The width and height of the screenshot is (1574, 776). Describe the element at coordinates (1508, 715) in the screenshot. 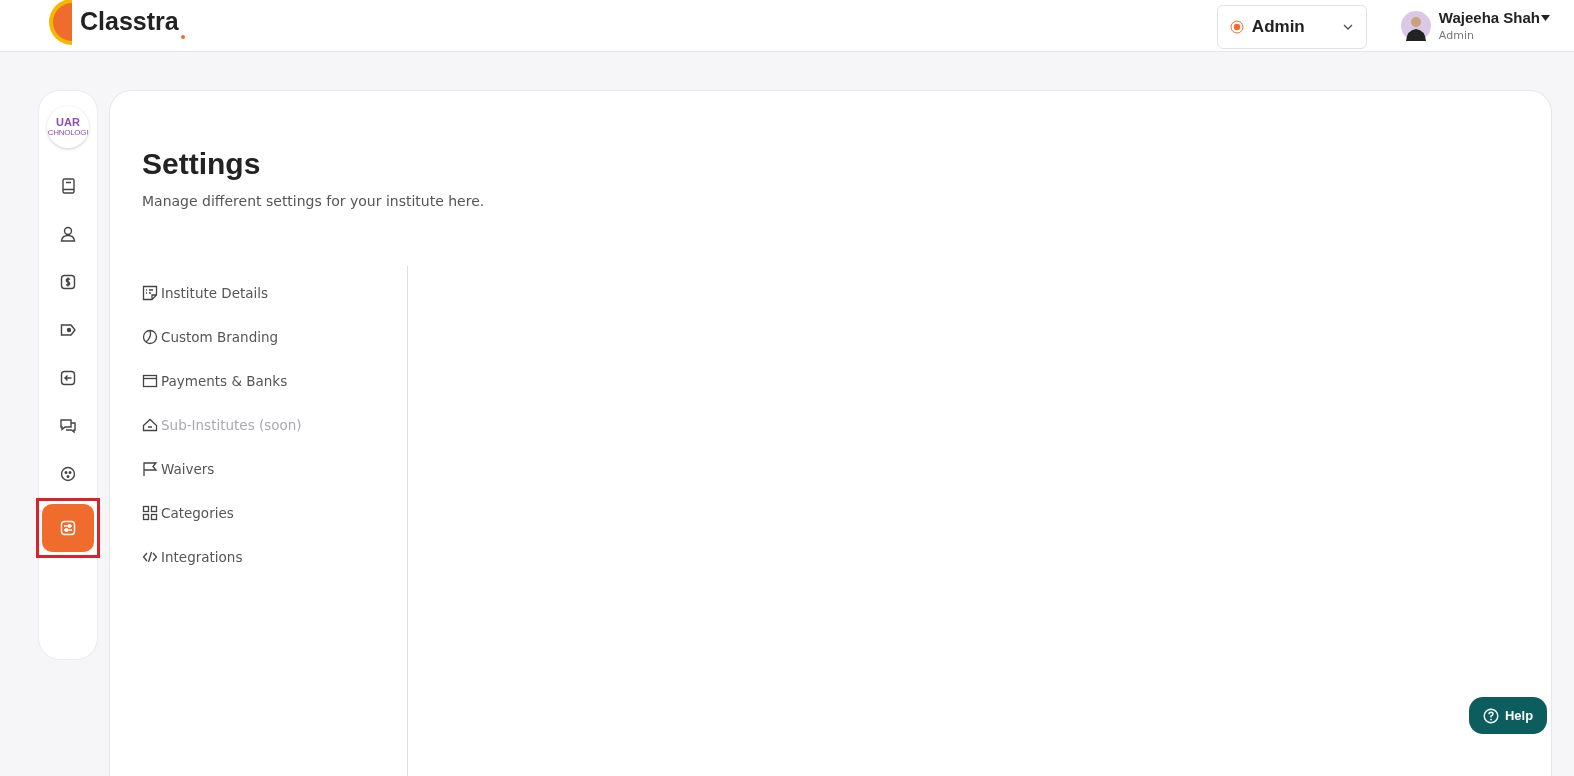

I see `help-button: Help` at that location.